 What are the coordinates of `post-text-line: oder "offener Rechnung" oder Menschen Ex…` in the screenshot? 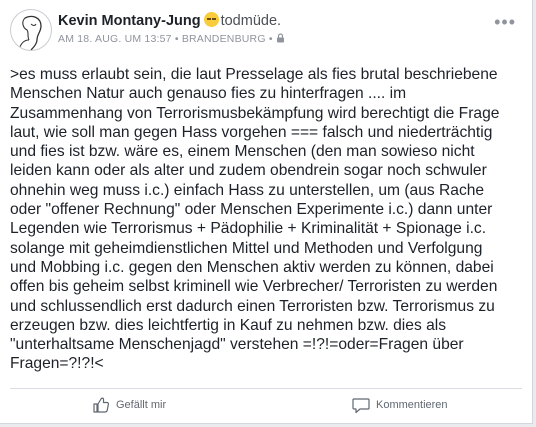 It's located at (251, 210).